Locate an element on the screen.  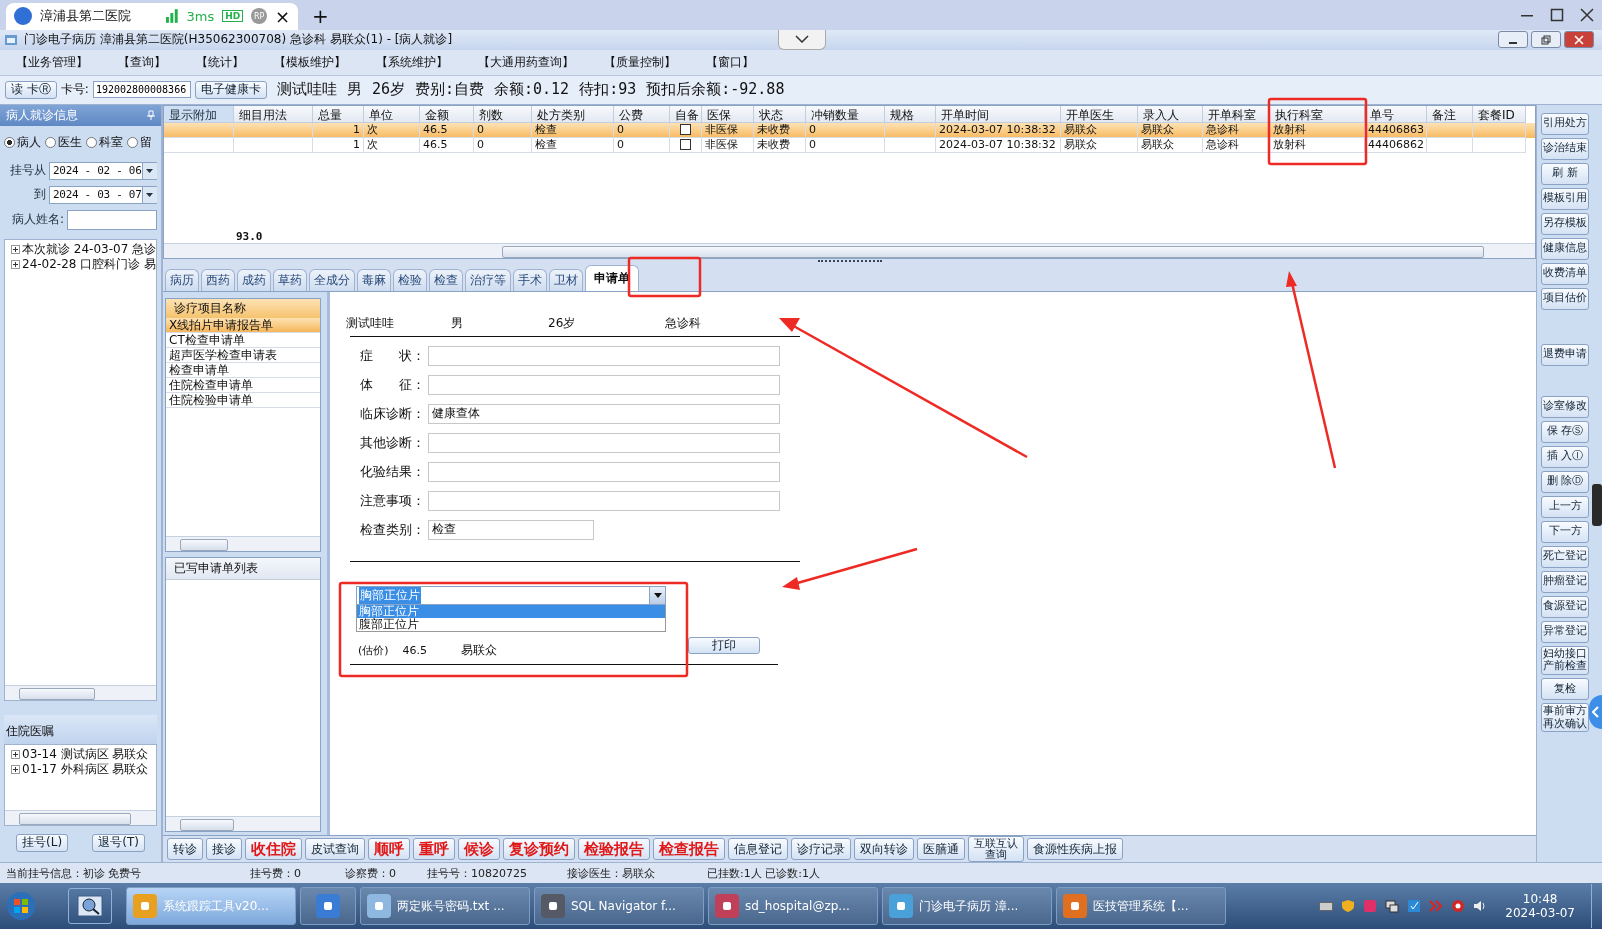
action-button: 诊疗记录 is located at coordinates (821, 849).